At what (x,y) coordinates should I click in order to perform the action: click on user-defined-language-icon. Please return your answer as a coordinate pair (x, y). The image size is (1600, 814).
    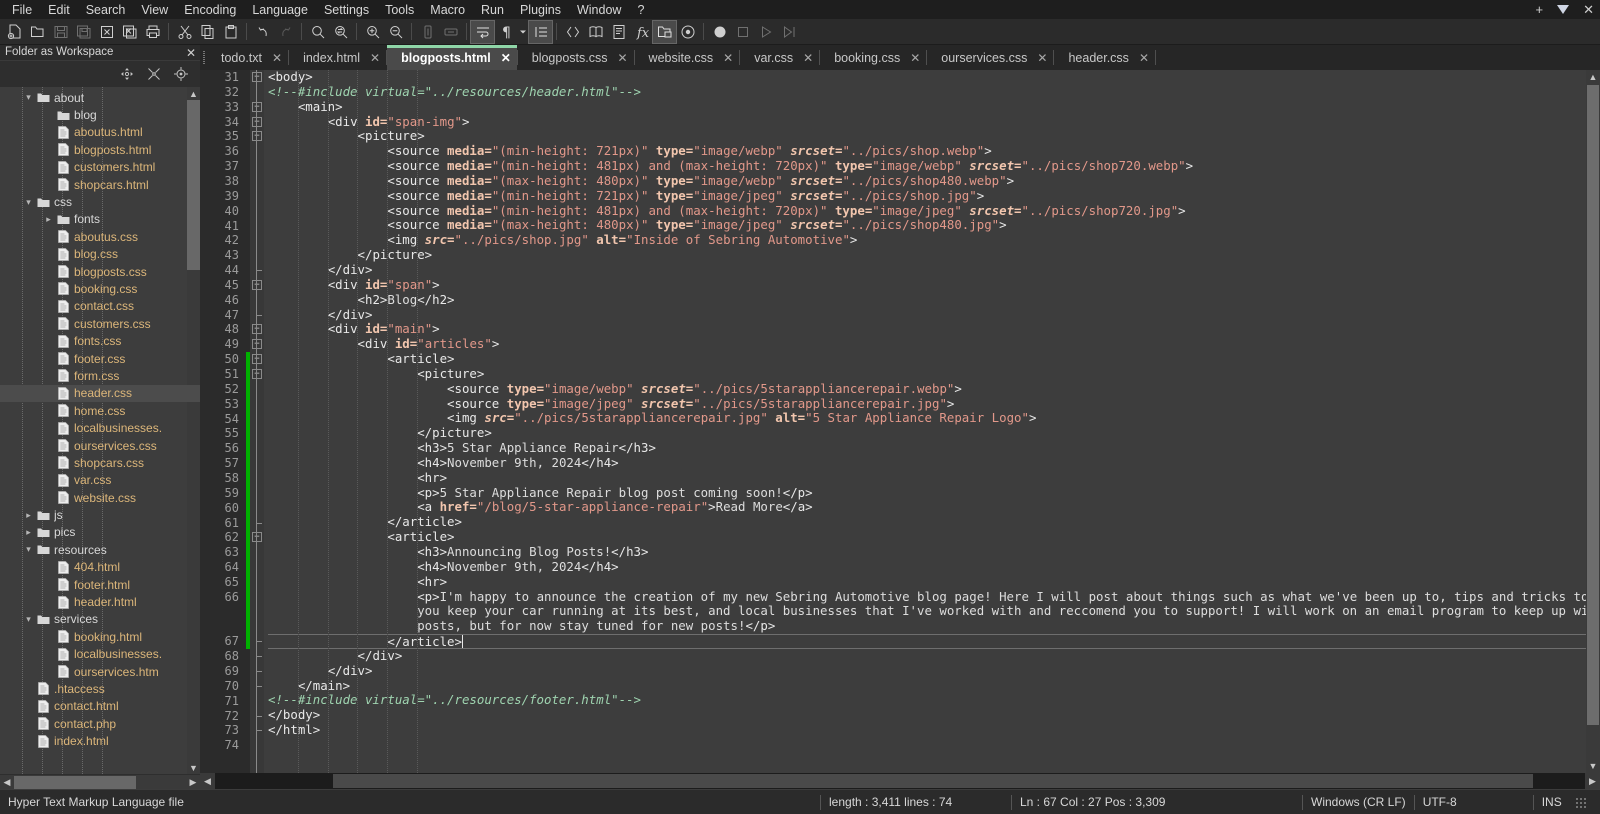
    Looking at the image, I should click on (595, 32).